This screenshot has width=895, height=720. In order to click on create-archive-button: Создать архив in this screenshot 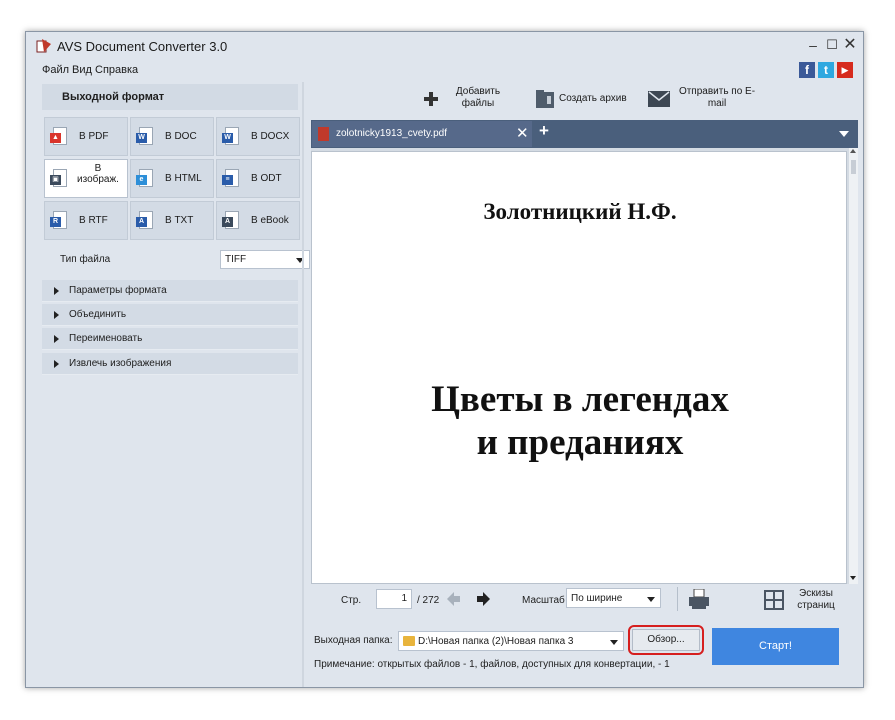, I will do `click(586, 100)`.